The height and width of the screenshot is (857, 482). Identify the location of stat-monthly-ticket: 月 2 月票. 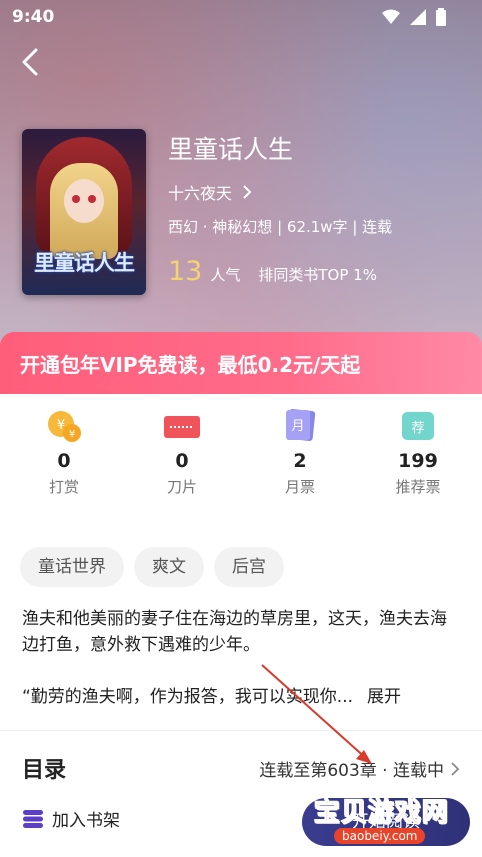
(300, 452).